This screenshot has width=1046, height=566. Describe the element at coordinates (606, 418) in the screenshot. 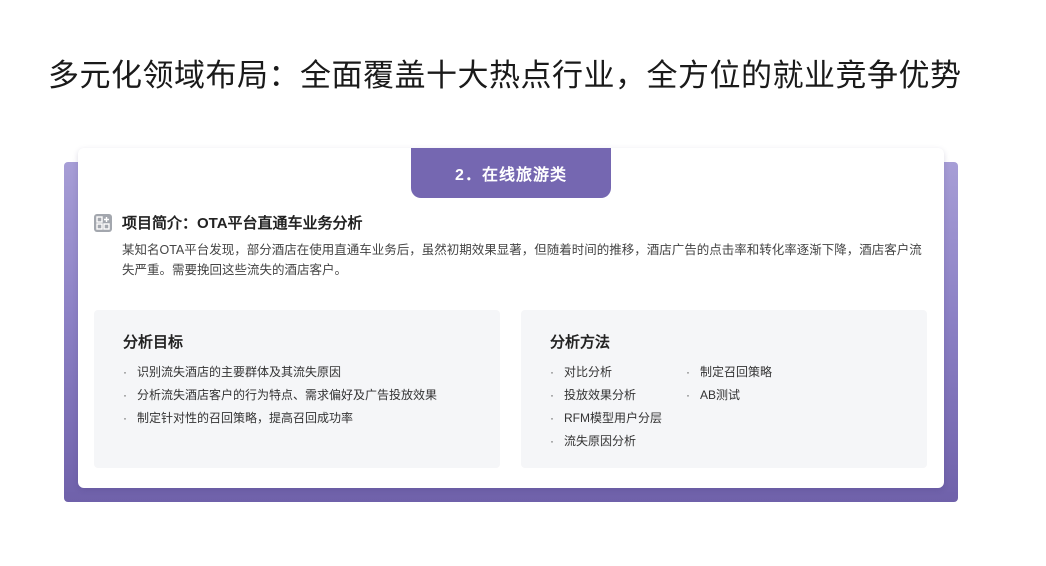

I see `list-item: · RFM模型用户分层` at that location.